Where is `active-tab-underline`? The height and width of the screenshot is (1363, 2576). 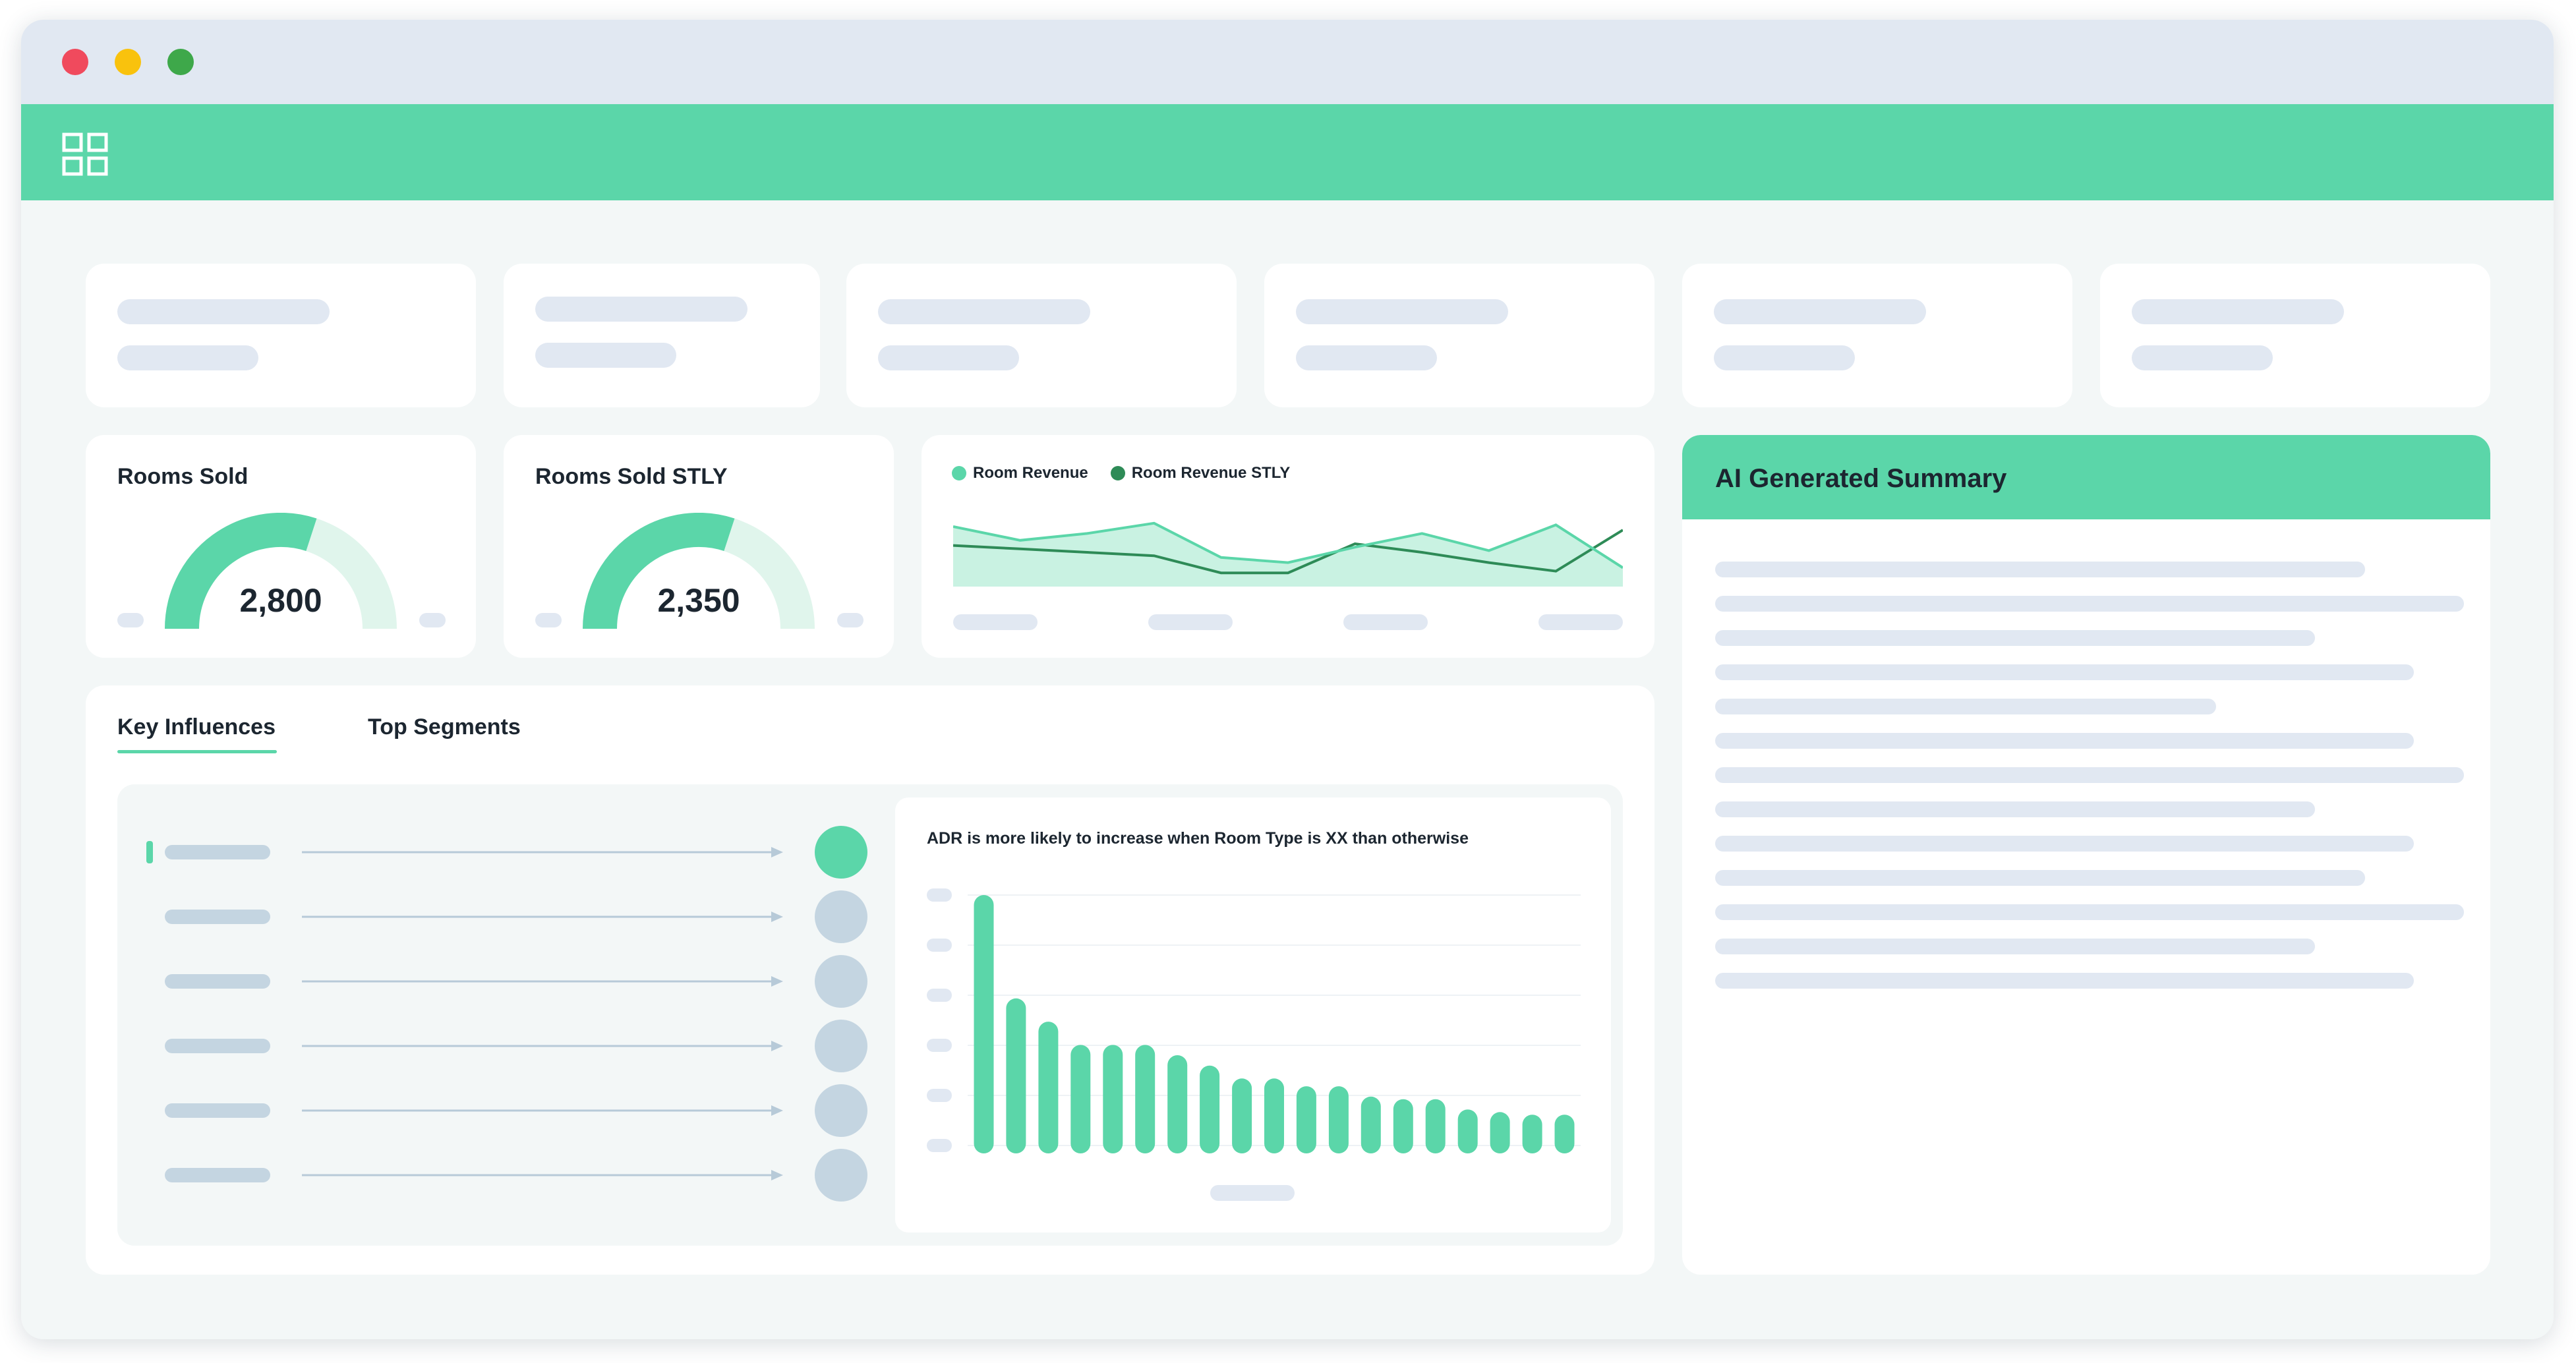
active-tab-underline is located at coordinates (197, 751).